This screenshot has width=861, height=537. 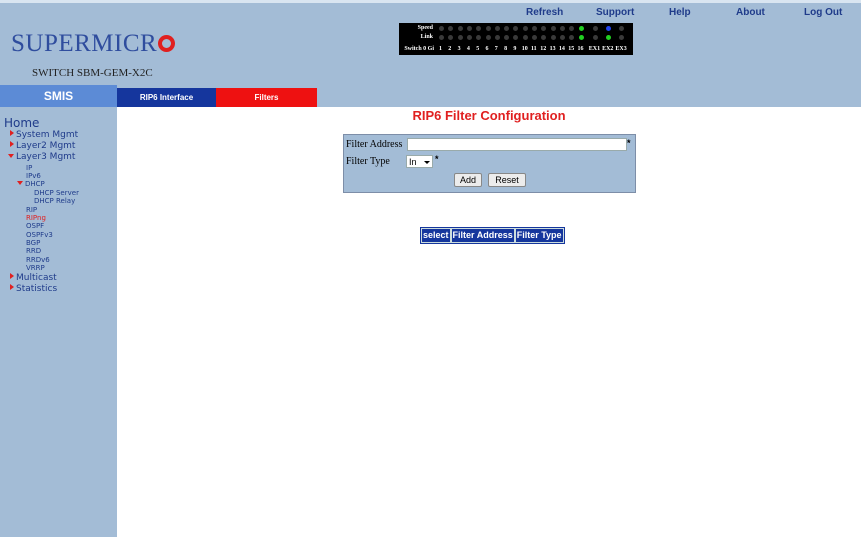 I want to click on port-number-13: 13, so click(x=552, y=49).